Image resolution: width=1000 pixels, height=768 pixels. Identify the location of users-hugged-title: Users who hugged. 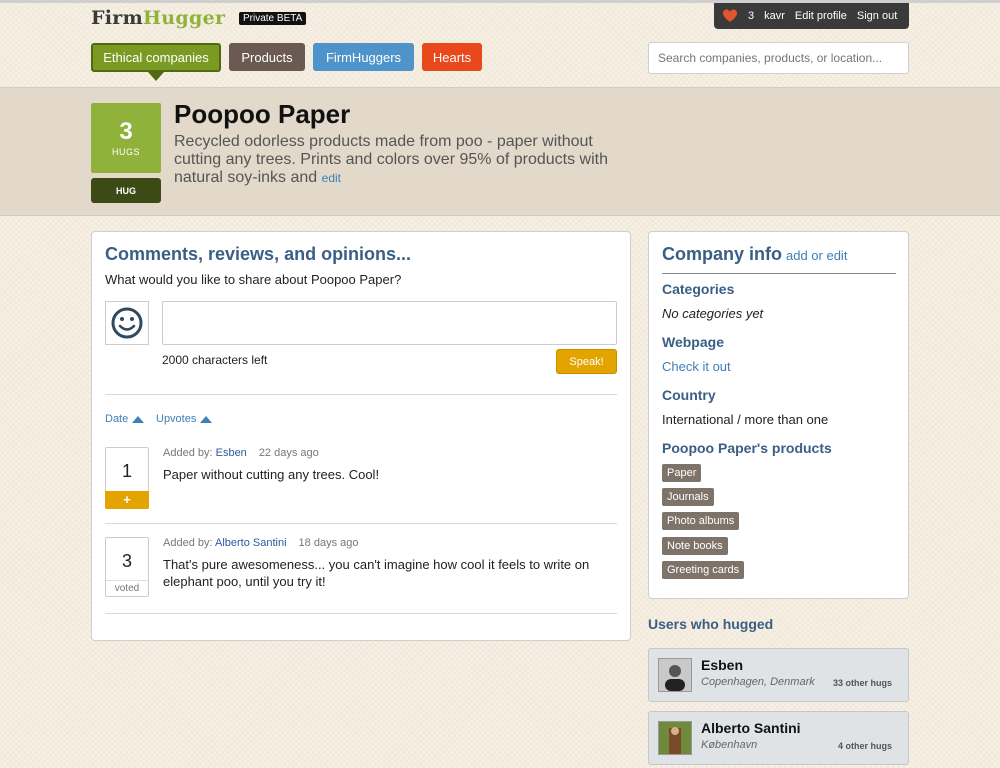
(711, 624).